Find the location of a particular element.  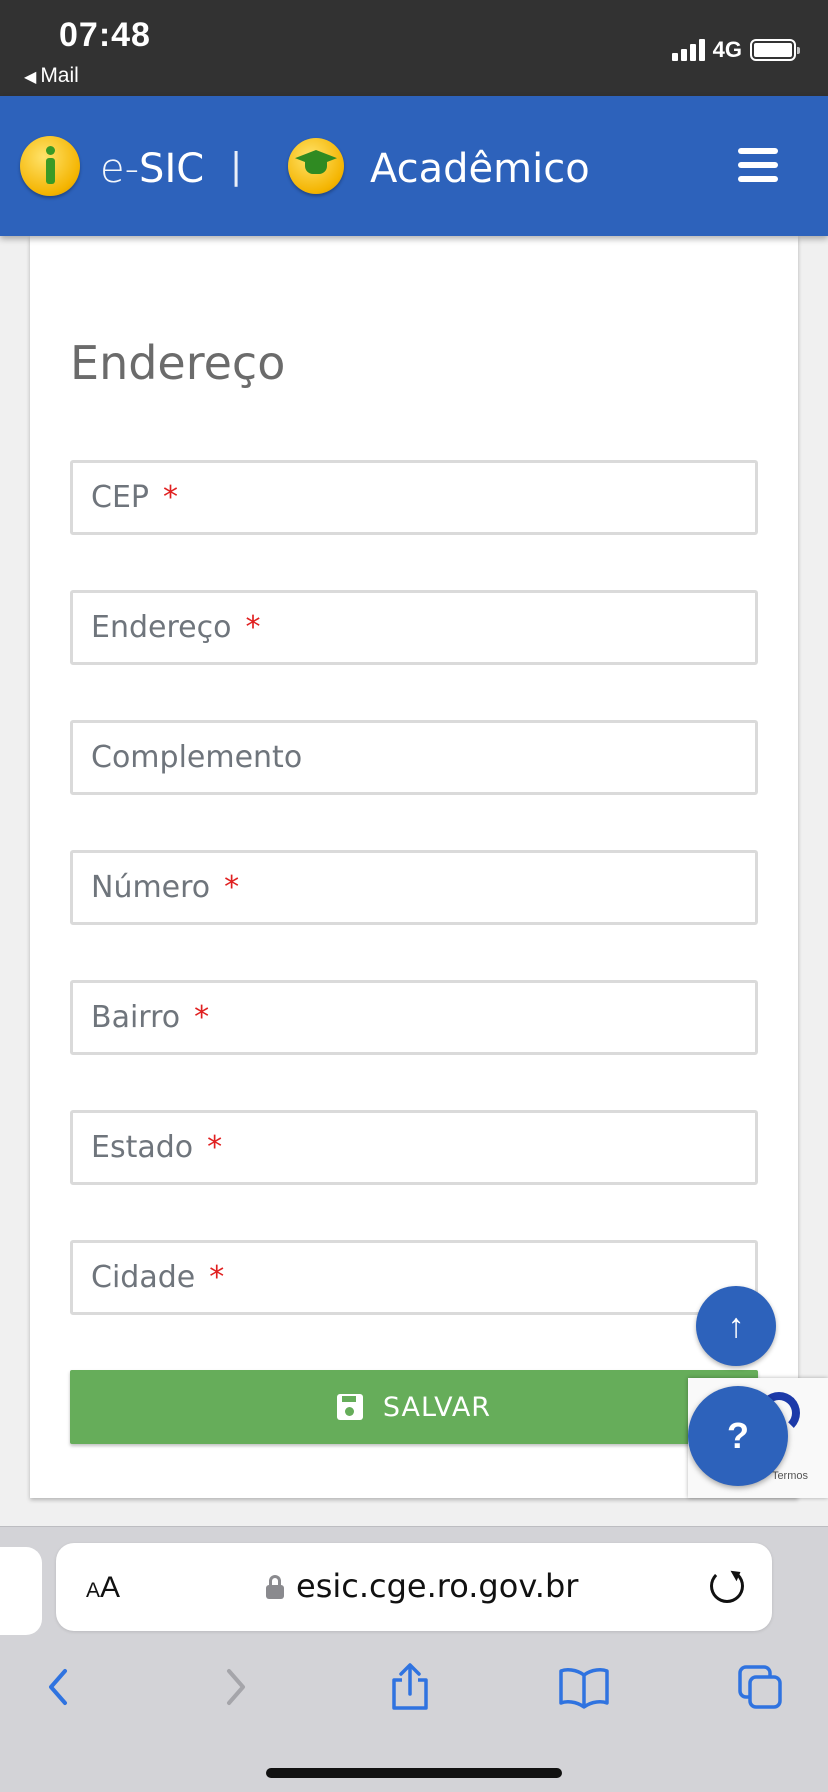

field-placeholder: Bairro is located at coordinates (136, 1017).